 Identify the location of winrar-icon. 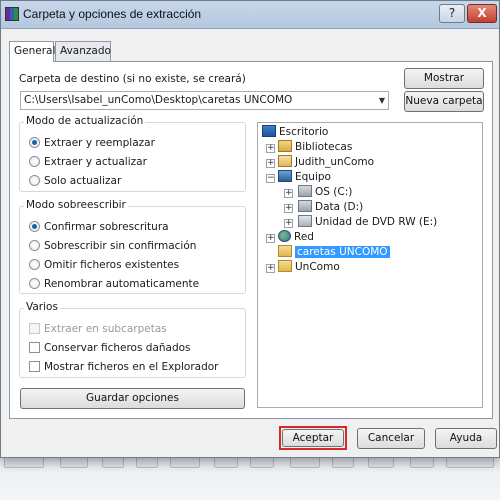
(12, 14).